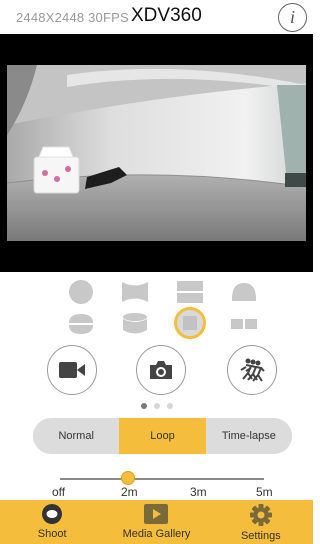  I want to click on photo-button, so click(161, 370).